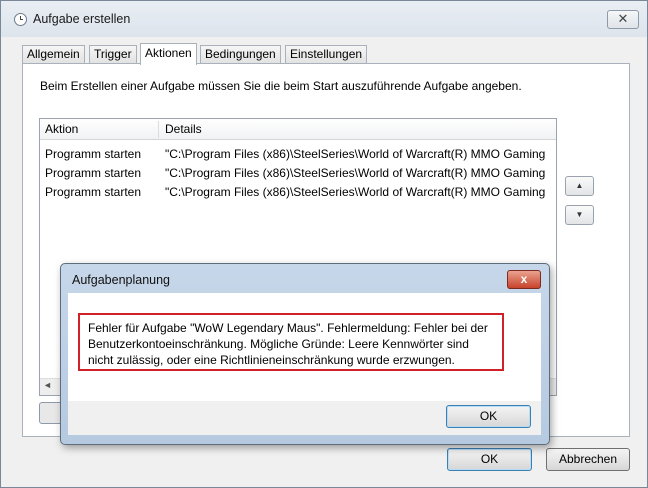 This screenshot has height=488, width=648. What do you see at coordinates (183, 129) in the screenshot?
I see `column-header-details: Details` at bounding box center [183, 129].